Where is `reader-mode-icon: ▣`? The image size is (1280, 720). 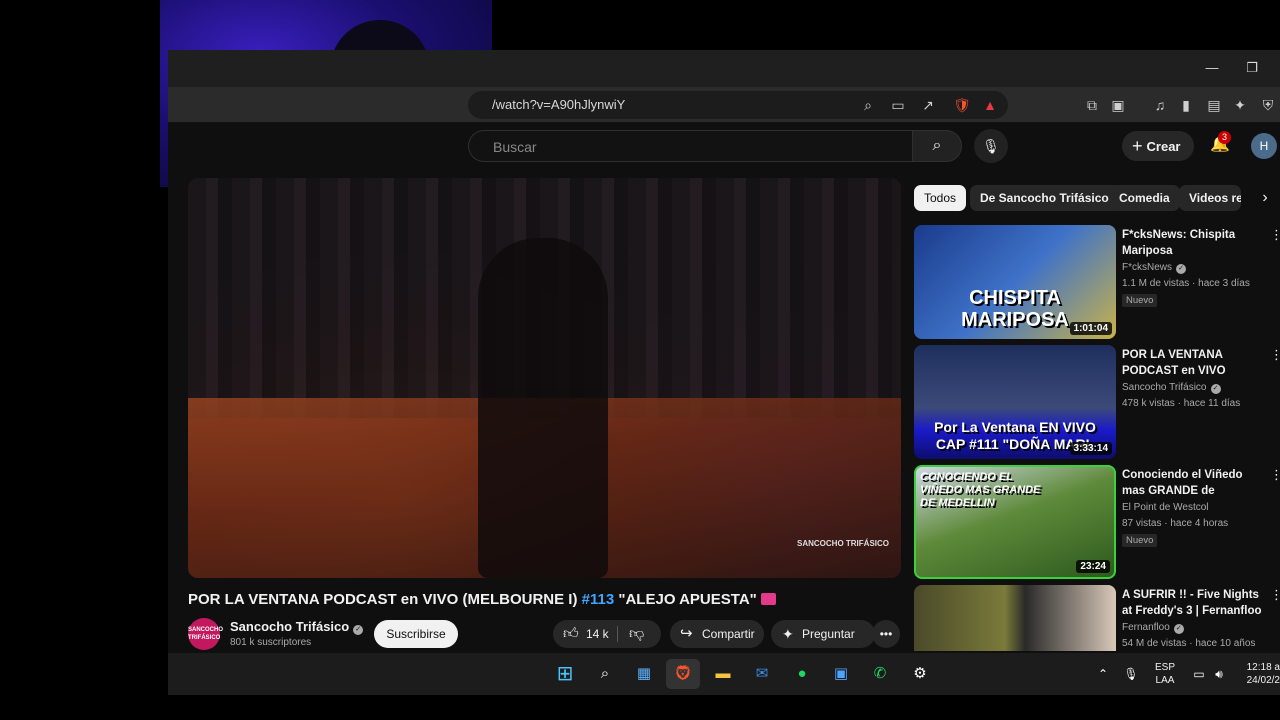
reader-mode-icon: ▣ is located at coordinates (1118, 105).